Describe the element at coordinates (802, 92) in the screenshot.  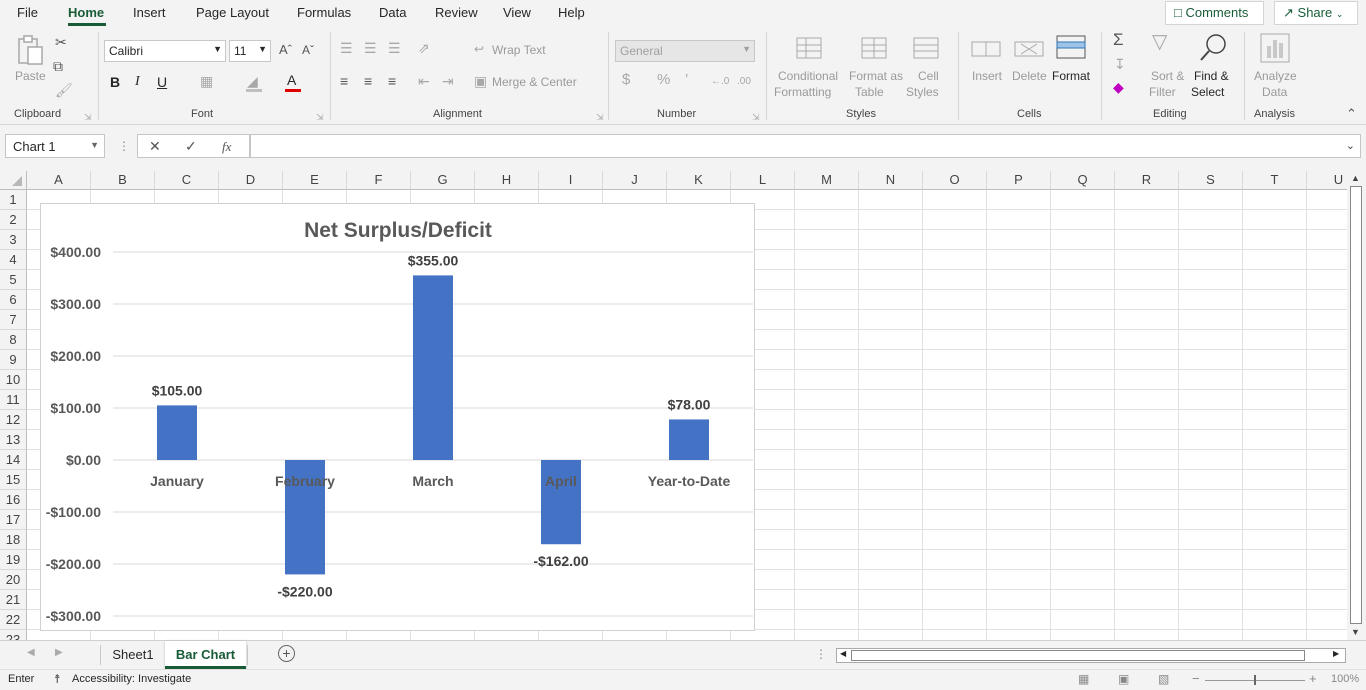
I see `conditional-formatting-line2: Formatting` at that location.